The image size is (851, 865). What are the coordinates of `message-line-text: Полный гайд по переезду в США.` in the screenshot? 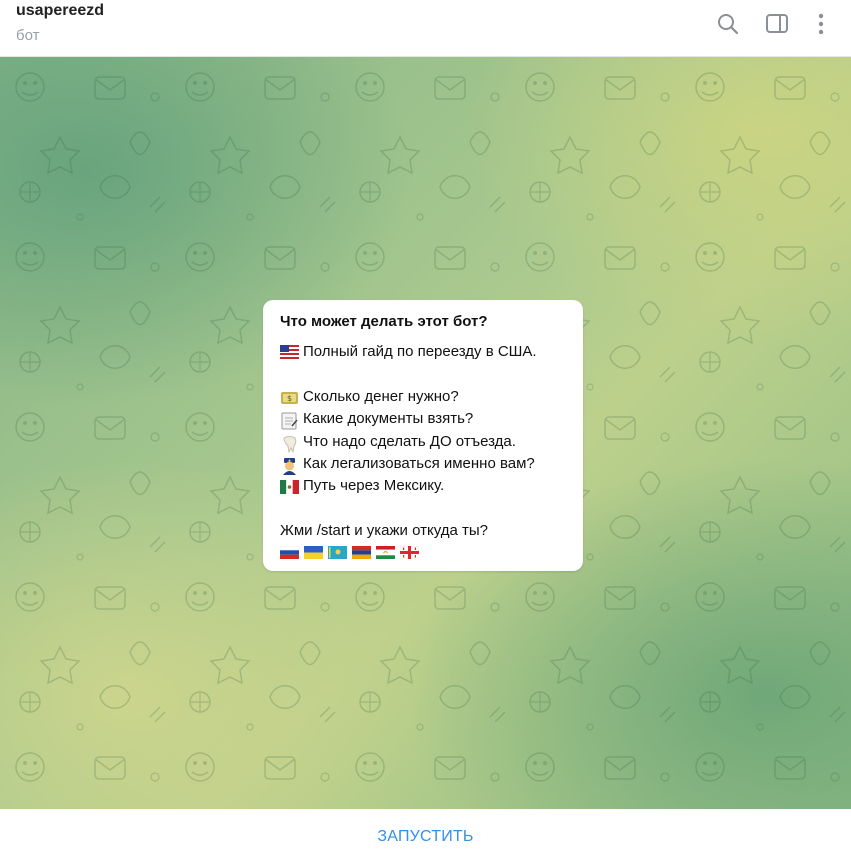 It's located at (420, 351).